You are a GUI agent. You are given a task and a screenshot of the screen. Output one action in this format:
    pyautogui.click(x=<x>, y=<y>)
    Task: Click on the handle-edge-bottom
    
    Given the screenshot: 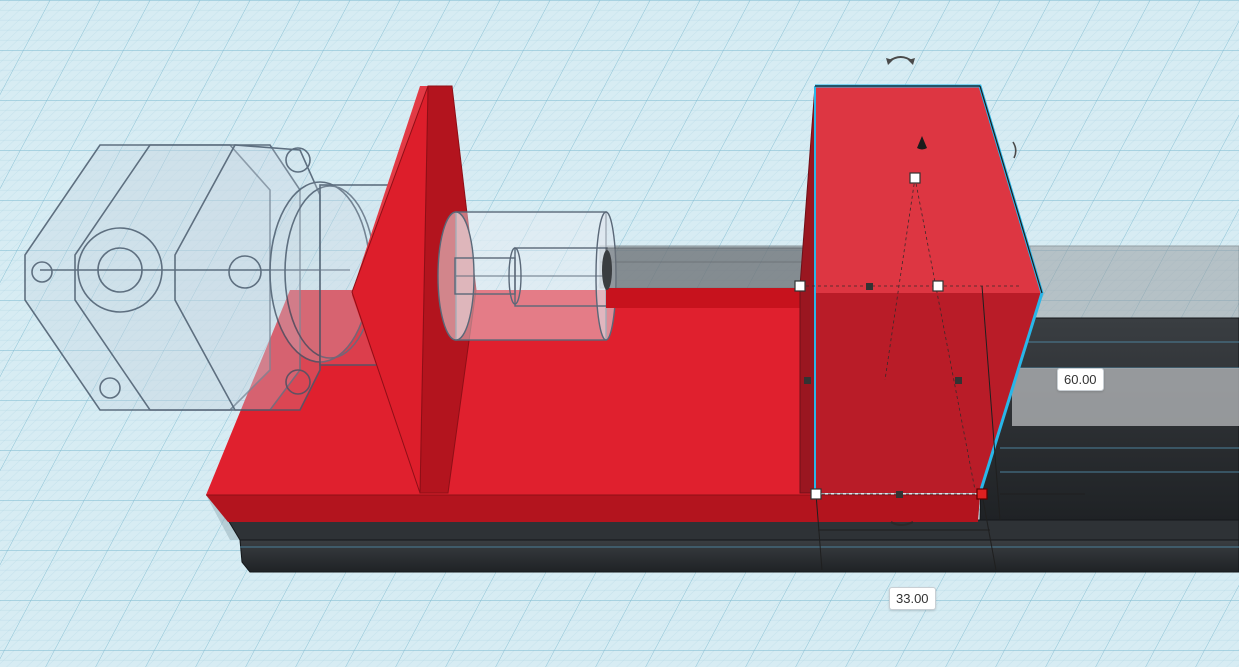 What is the action you would take?
    pyautogui.click(x=899, y=494)
    